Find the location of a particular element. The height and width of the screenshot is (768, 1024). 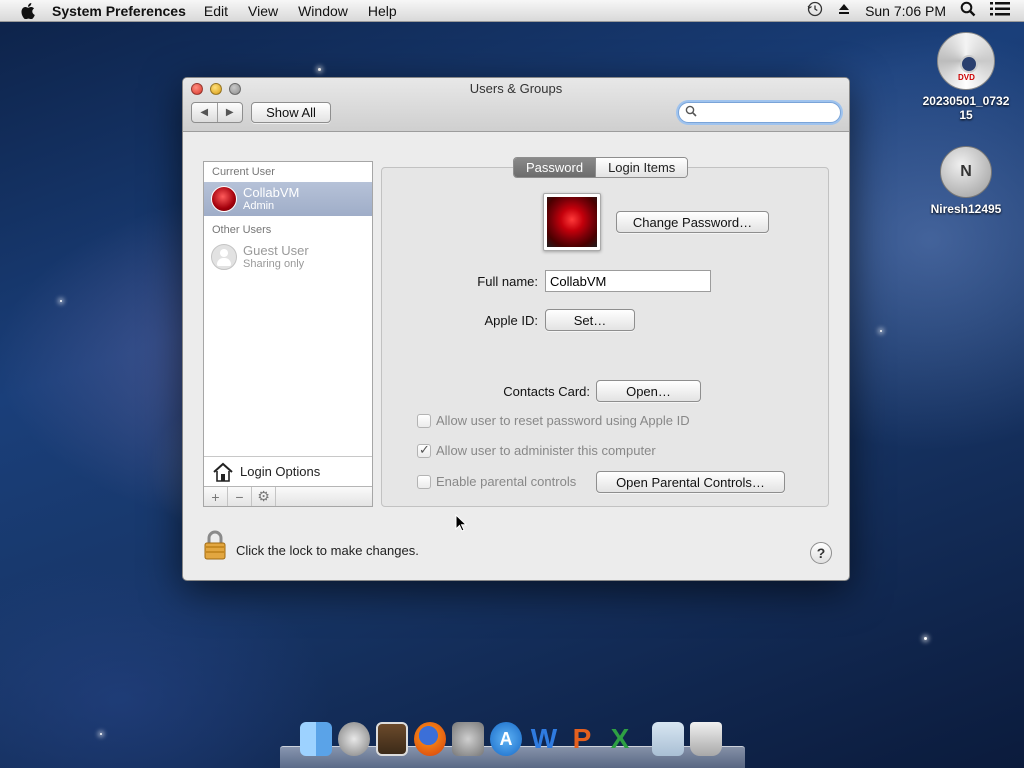

word-icon: W is located at coordinates (544, 739).